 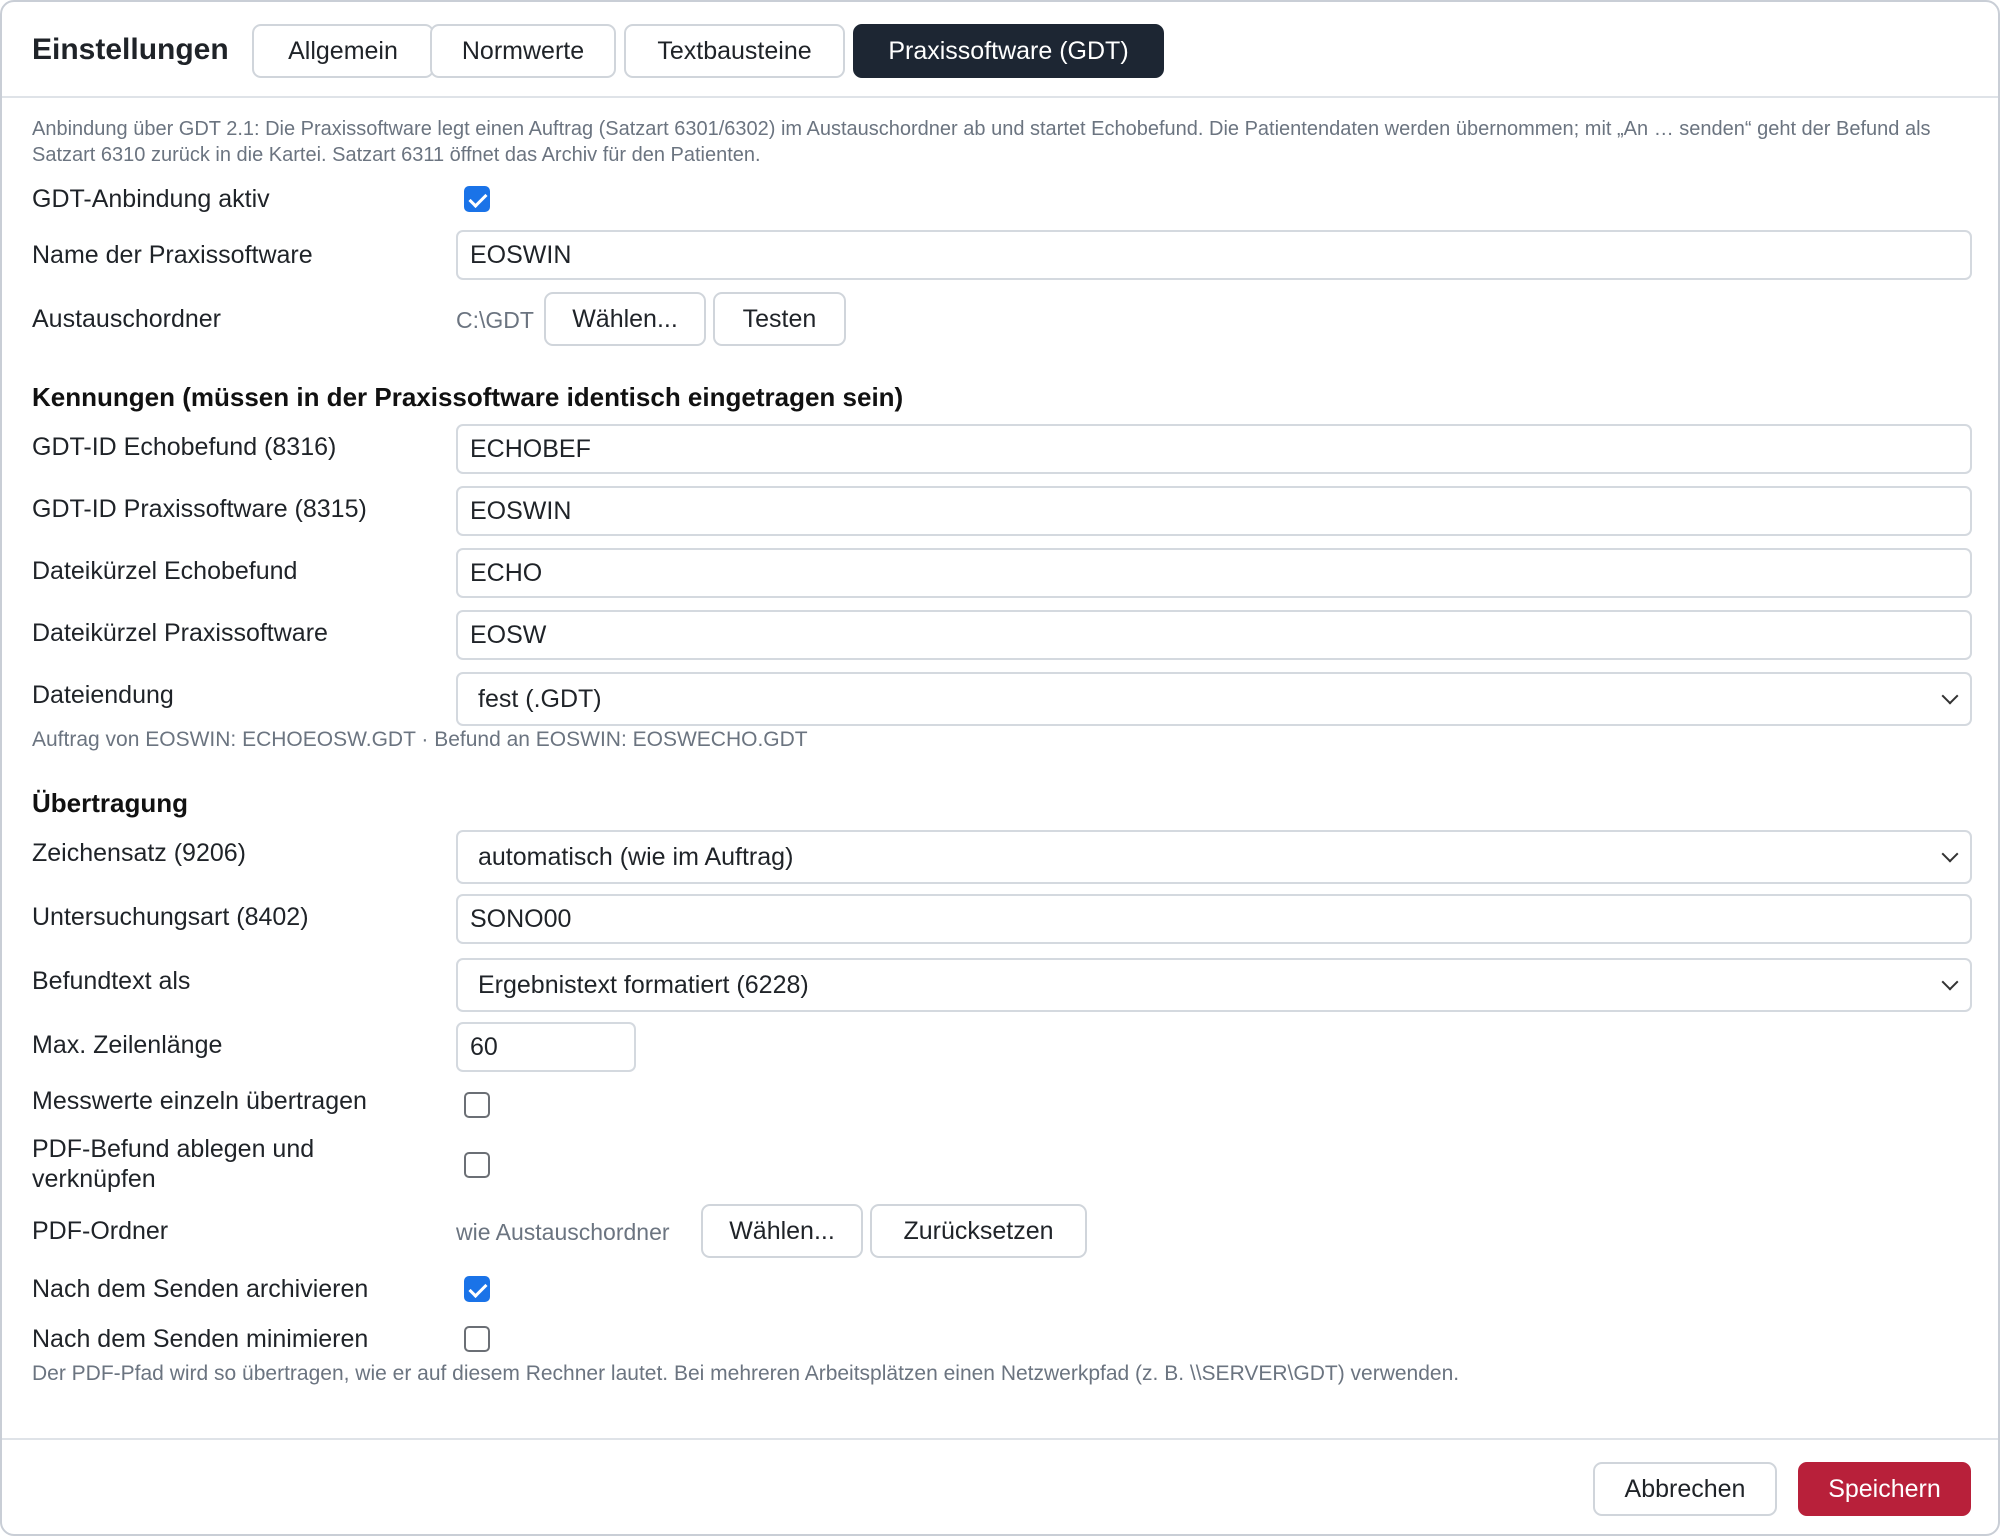 I want to click on pdf-store-label-line2: verknüpfen, so click(x=94, y=1179).